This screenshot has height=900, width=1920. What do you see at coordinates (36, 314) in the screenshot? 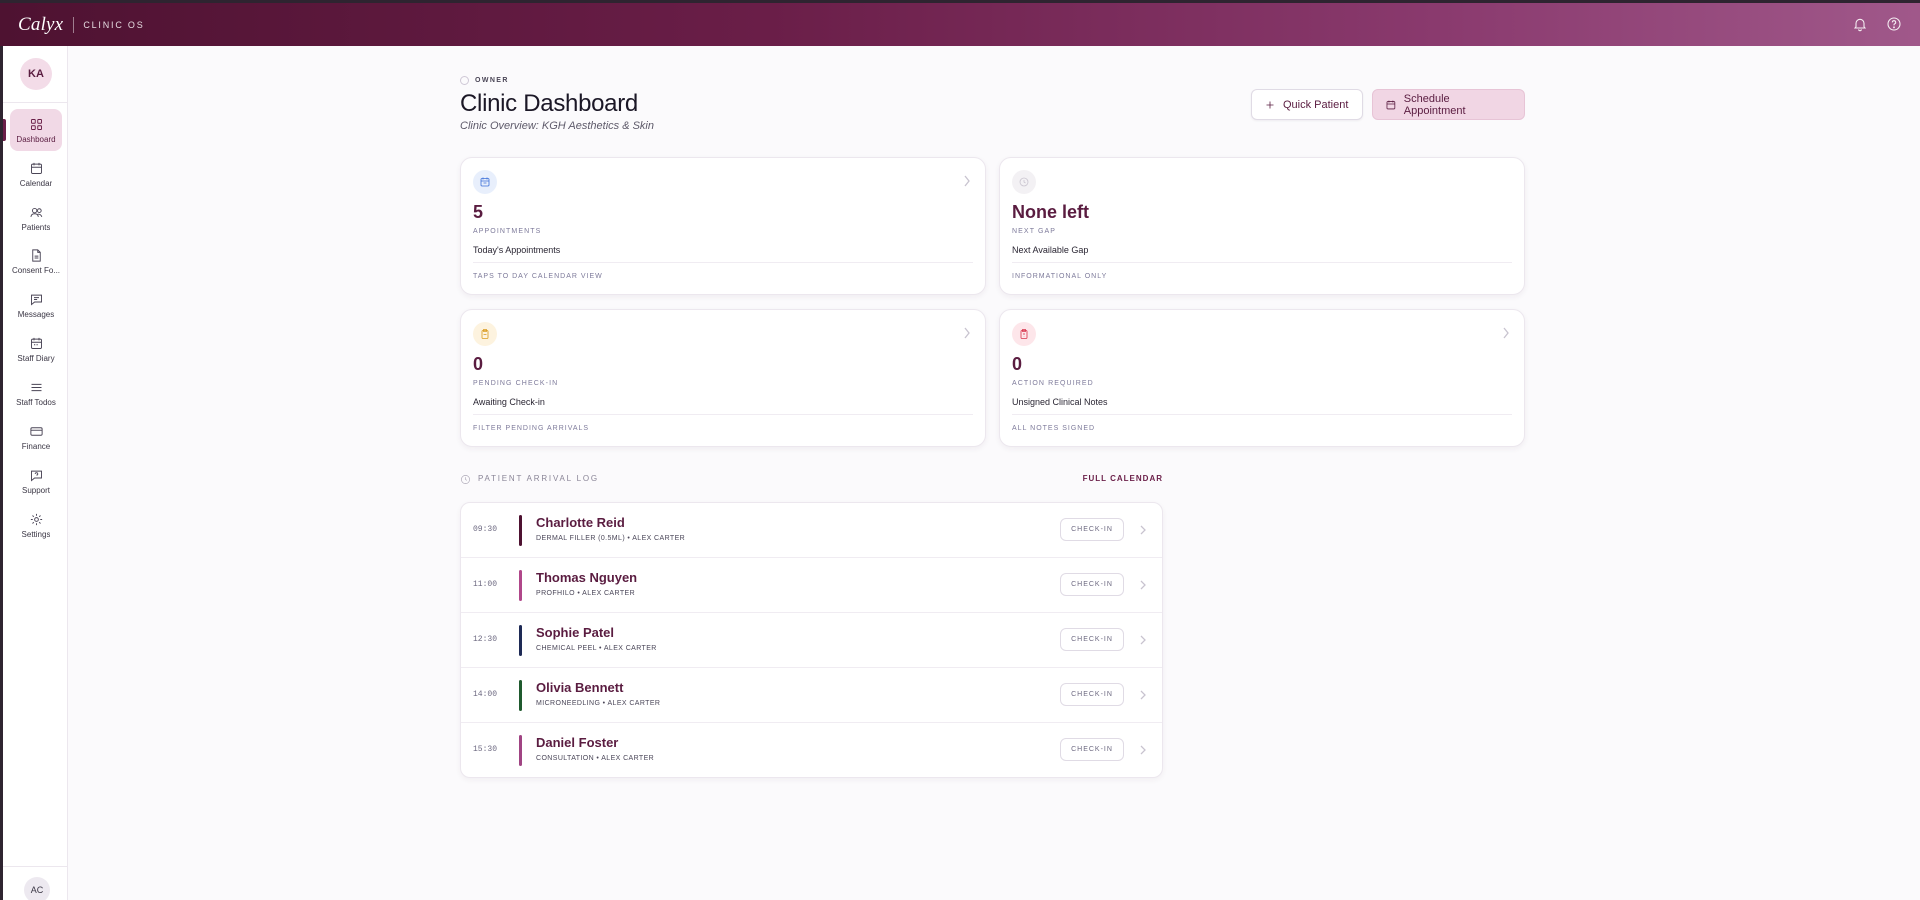
I see `sidebar-item-label: Messages` at bounding box center [36, 314].